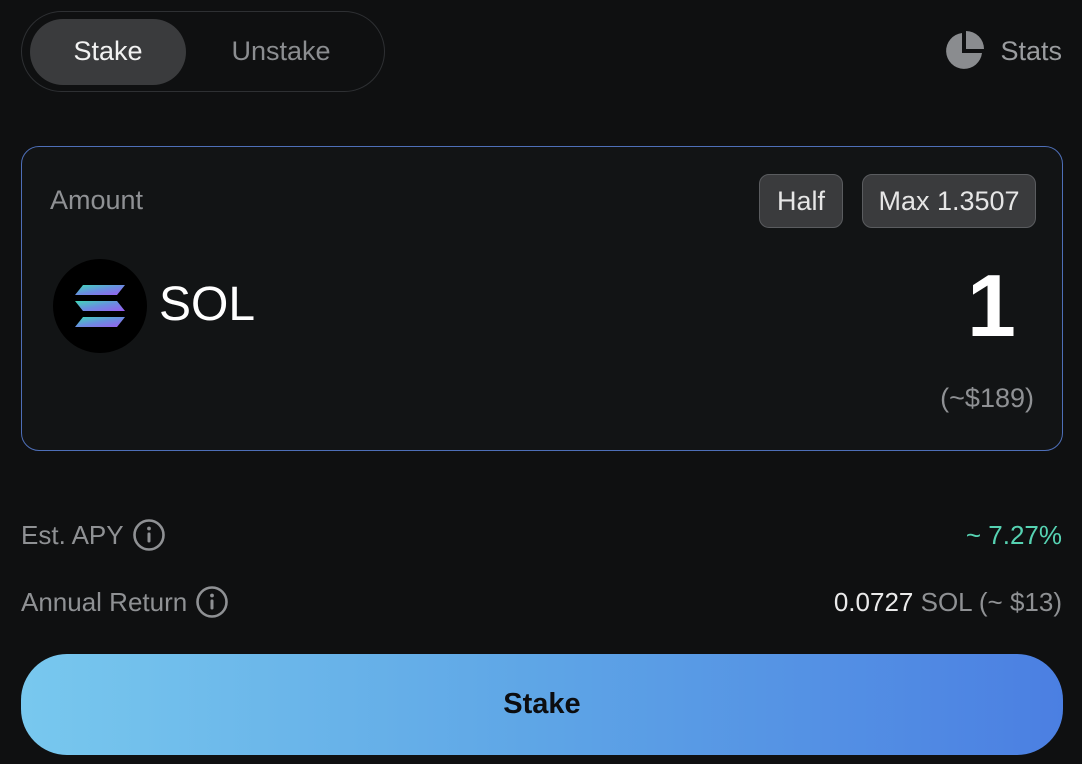 The image size is (1082, 764). What do you see at coordinates (987, 601) in the screenshot?
I see `annual-return-unit: SOL (~ $13)` at bounding box center [987, 601].